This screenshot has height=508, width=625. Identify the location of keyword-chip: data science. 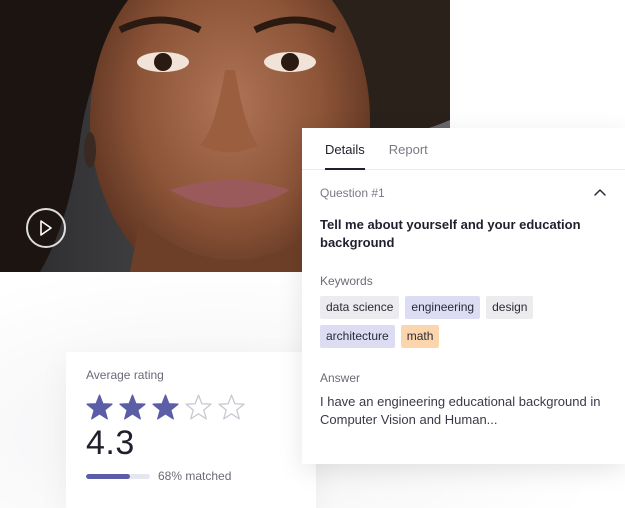
(360, 307).